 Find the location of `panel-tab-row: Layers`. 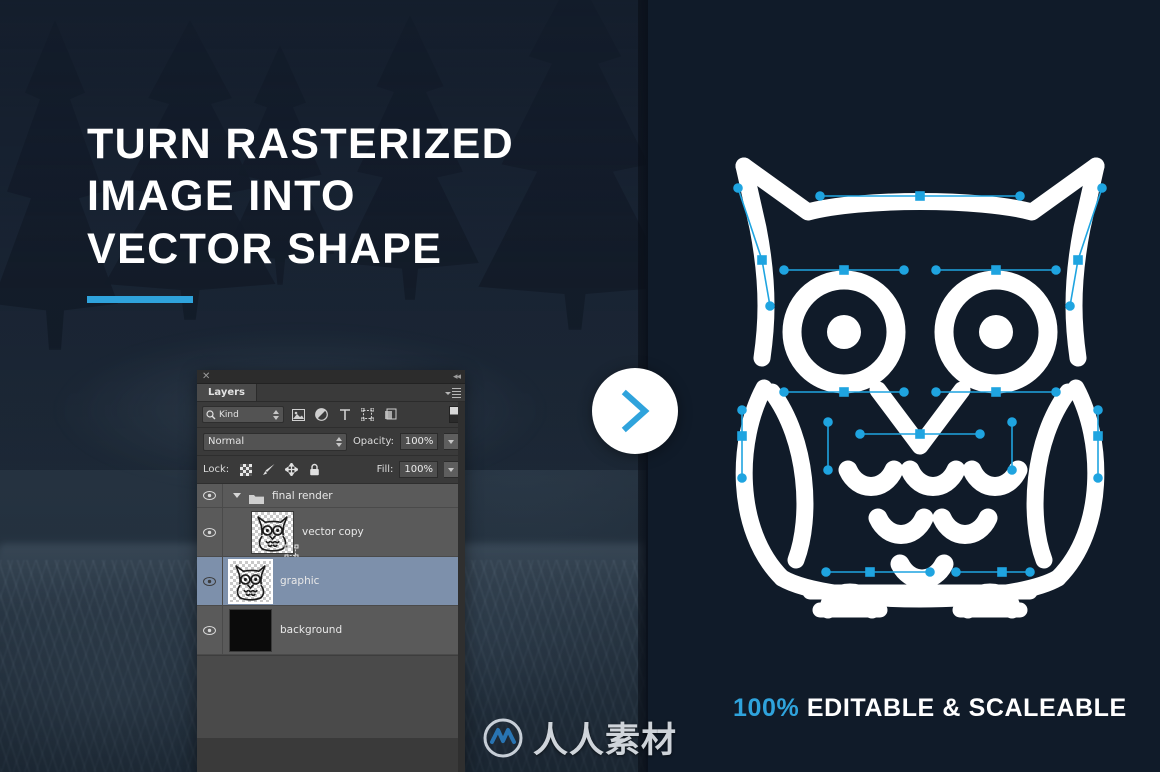

panel-tab-row: Layers is located at coordinates (331, 393).